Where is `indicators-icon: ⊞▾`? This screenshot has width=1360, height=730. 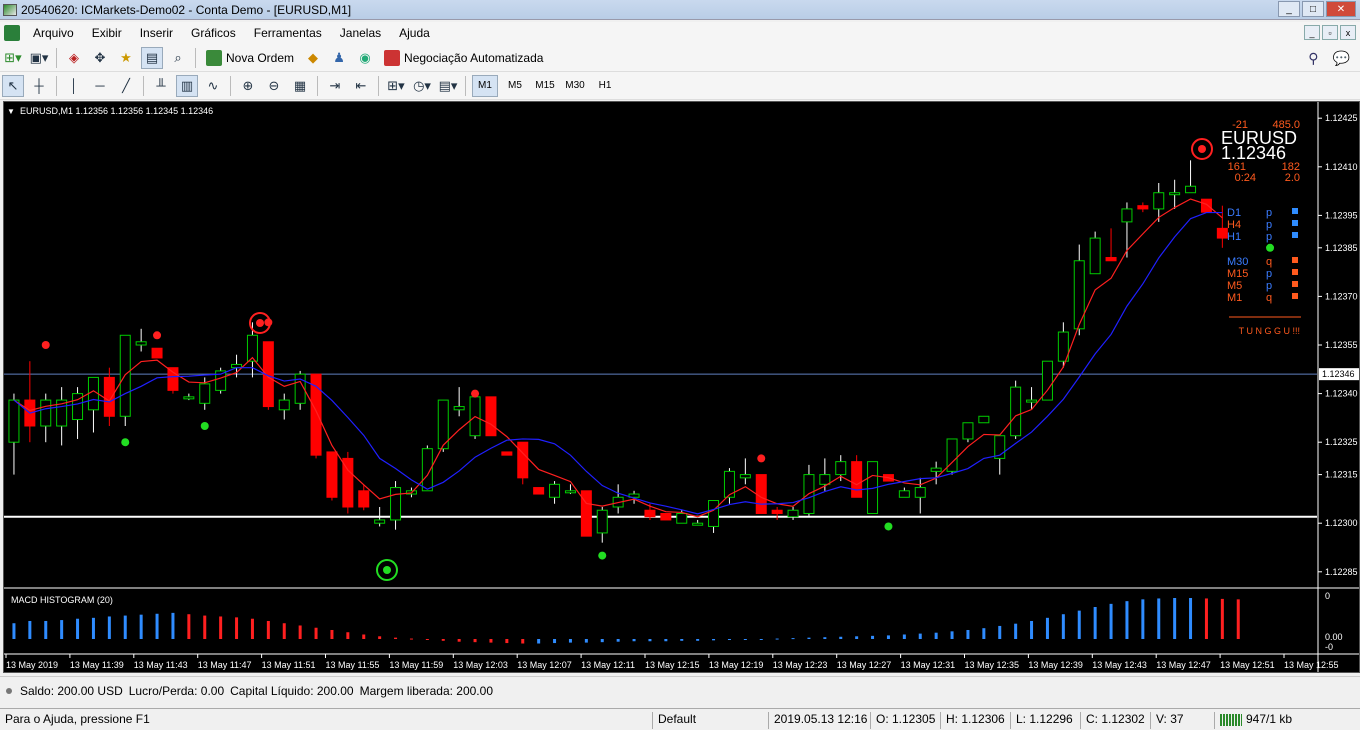 indicators-icon: ⊞▾ is located at coordinates (396, 86).